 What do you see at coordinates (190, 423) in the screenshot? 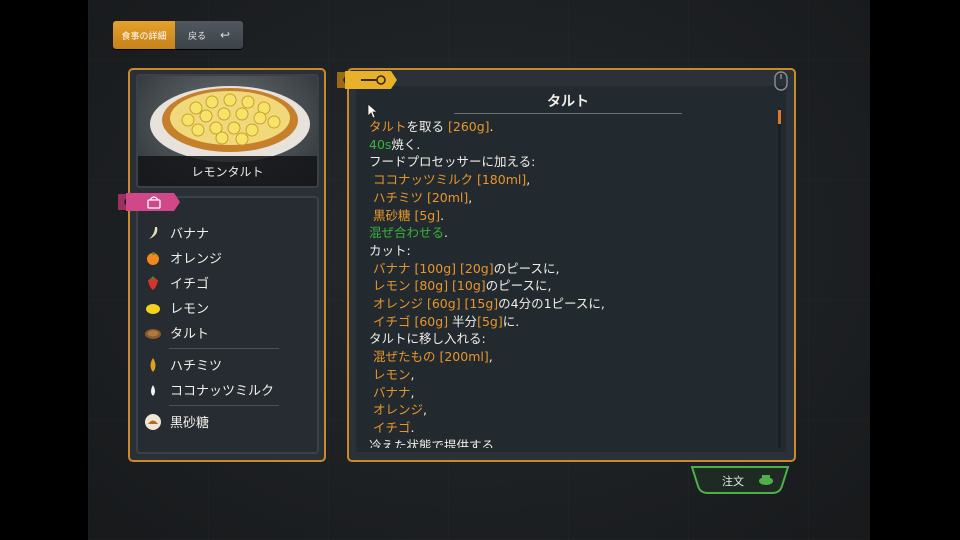
I see `ingredient-name: 黒砂糖` at bounding box center [190, 423].